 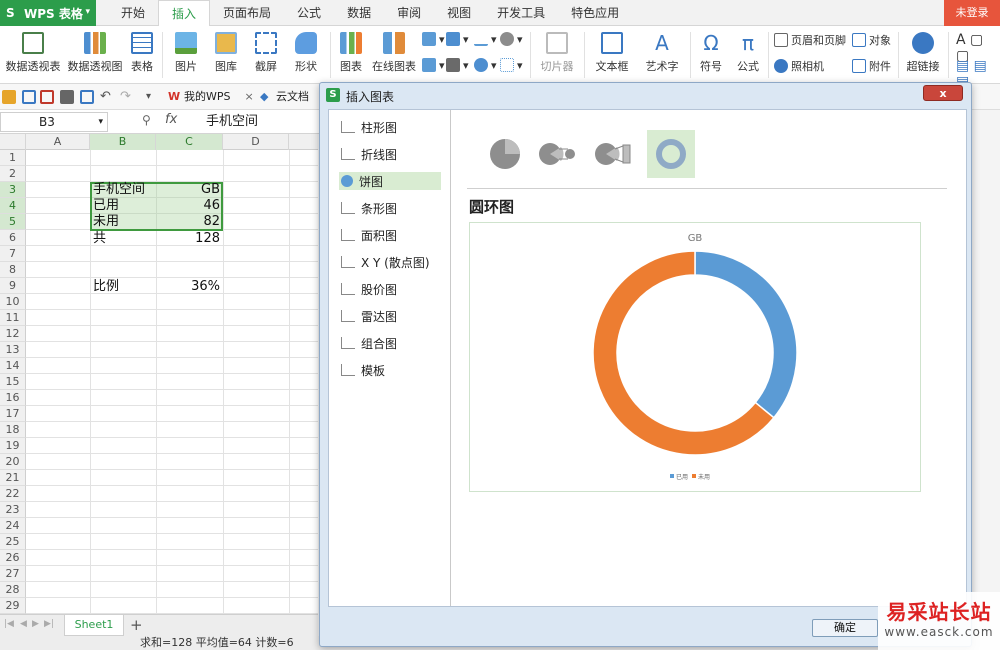 I want to click on cell-b9: 比例, so click(x=123, y=287).